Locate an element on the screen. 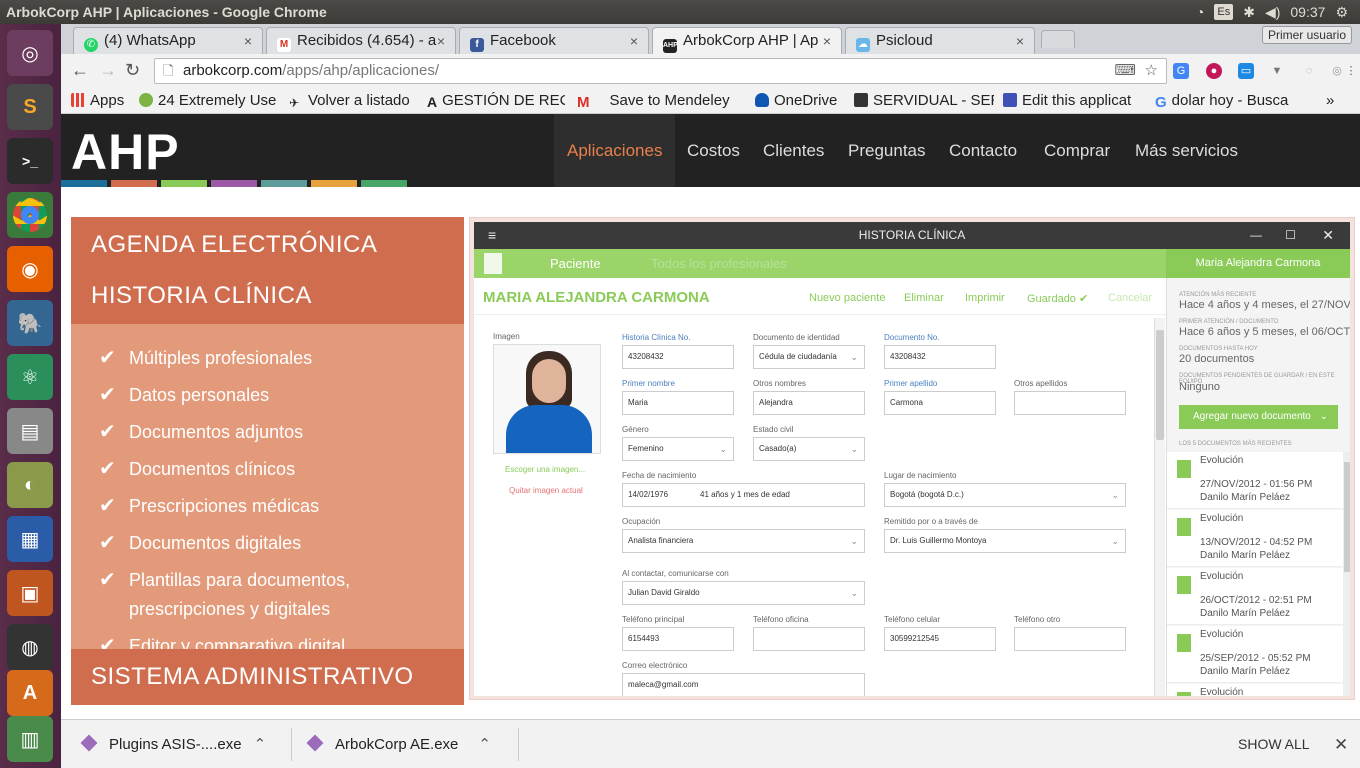  bookmark-24-extremely: 24 Extremely Use is located at coordinates (207, 101).